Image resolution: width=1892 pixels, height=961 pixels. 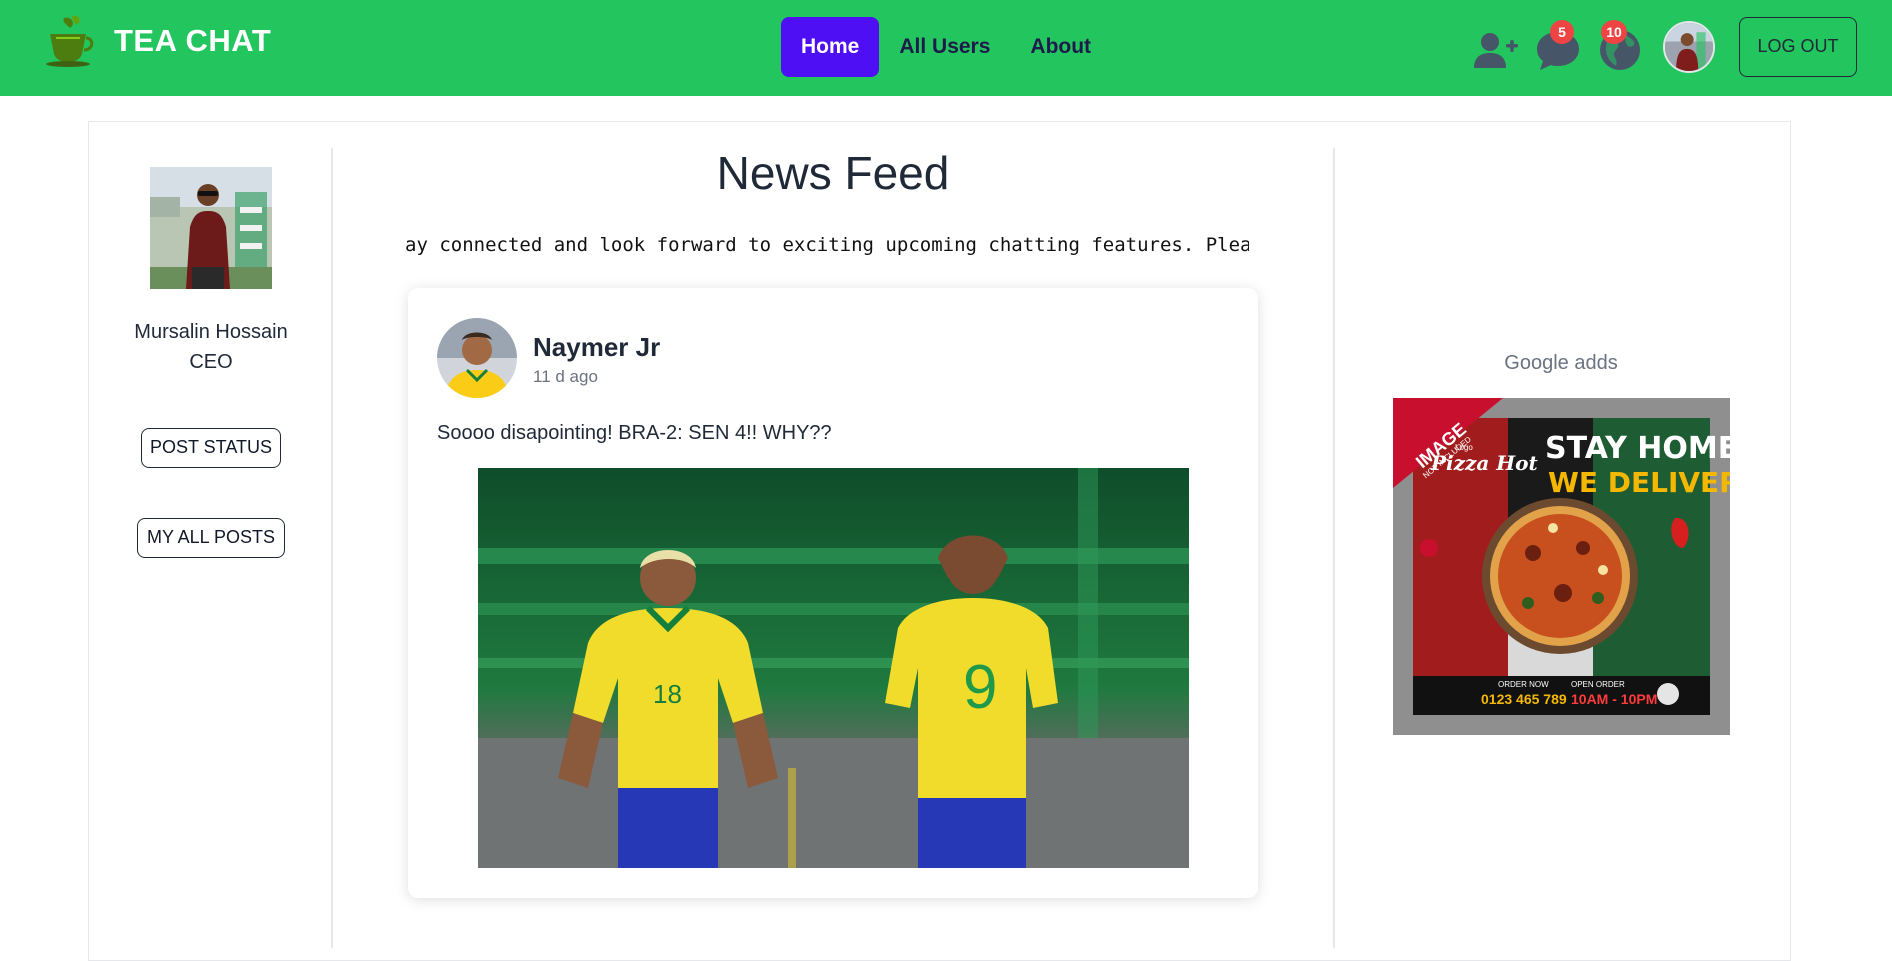 What do you see at coordinates (980, 687) in the screenshot?
I see `svg-text: 9` at bounding box center [980, 687].